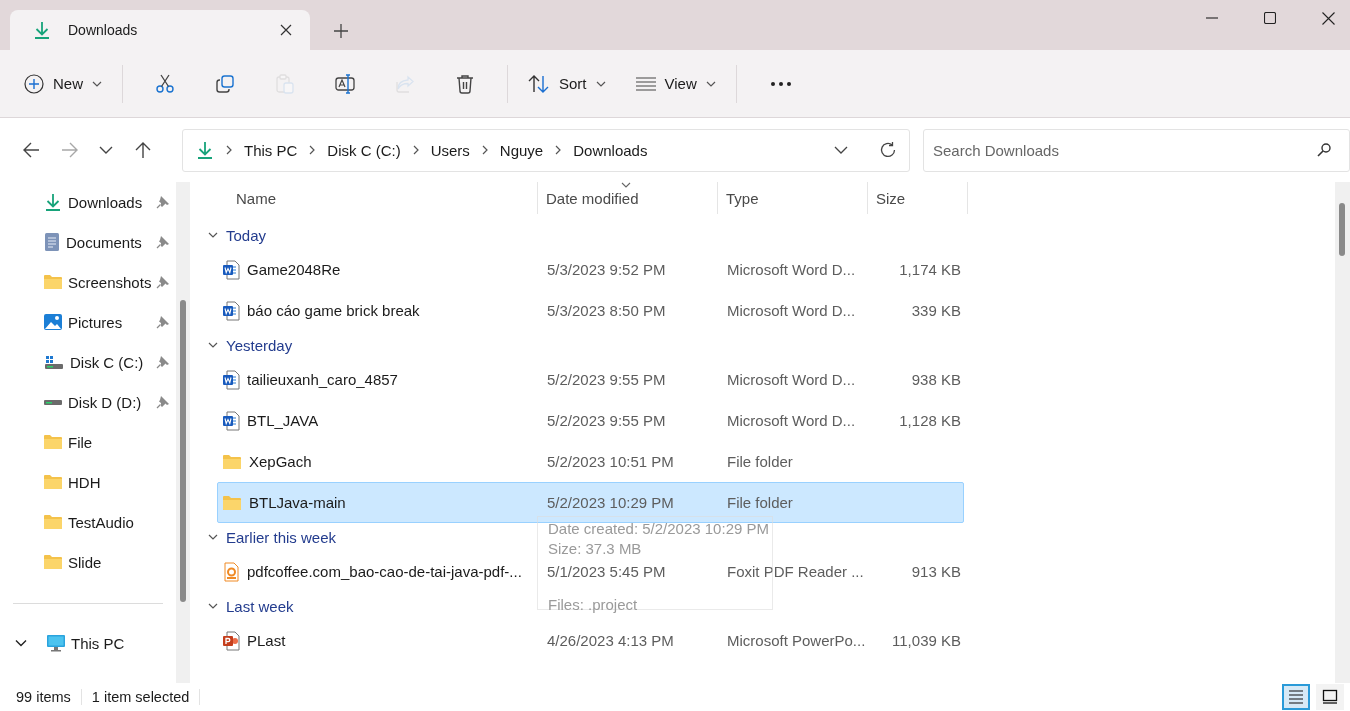 This screenshot has width=1350, height=711. Describe the element at coordinates (567, 83) in the screenshot. I see `sort-button: Sort` at that location.